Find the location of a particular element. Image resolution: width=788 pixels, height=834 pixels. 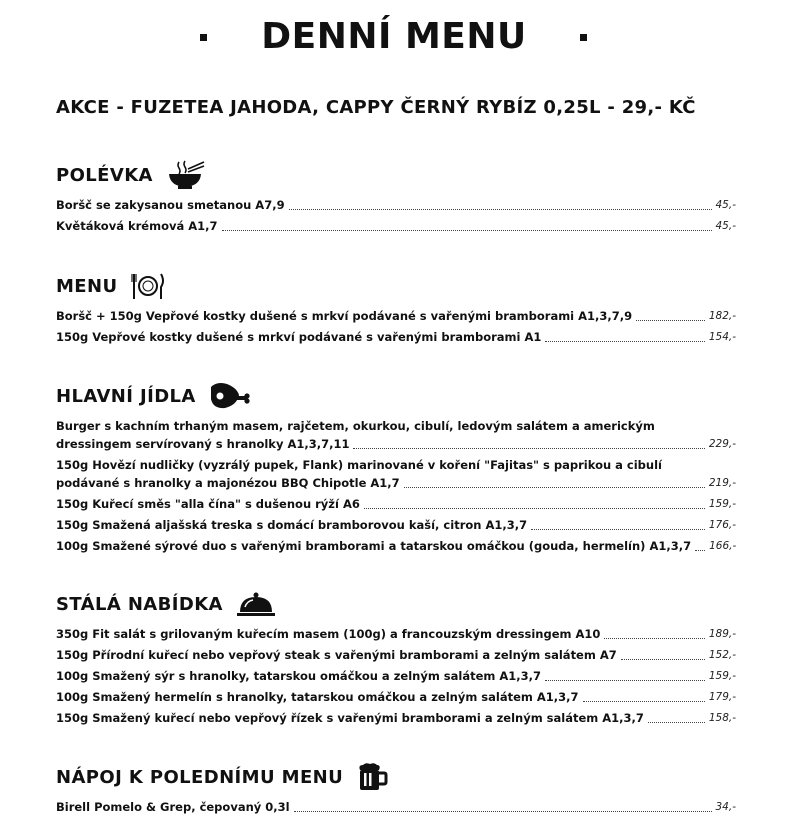

item-price: 158,- is located at coordinates (722, 718).